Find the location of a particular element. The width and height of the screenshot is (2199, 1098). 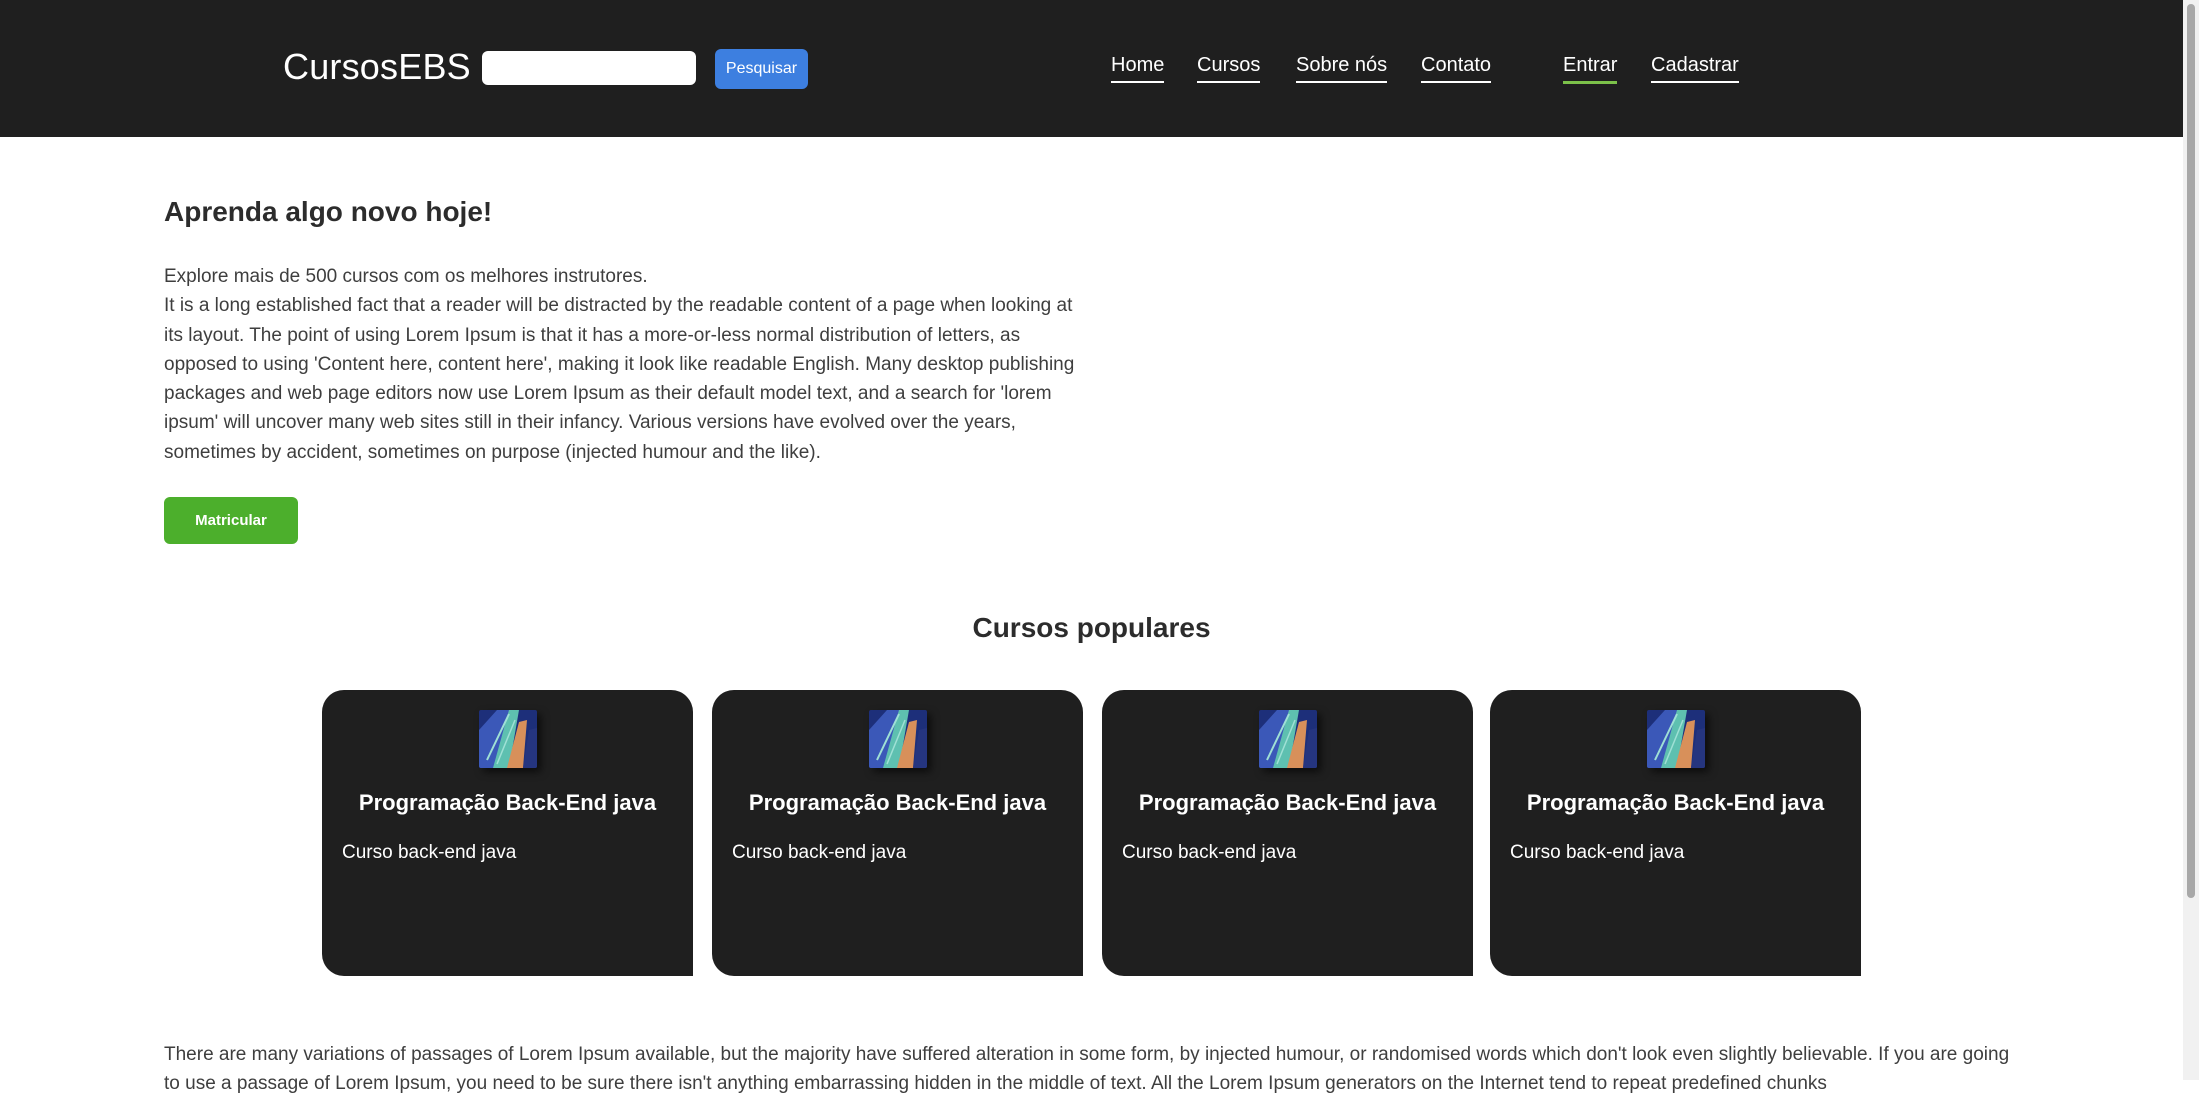

hero-title: Aprenda algo novo hoje! is located at coordinates (328, 211).